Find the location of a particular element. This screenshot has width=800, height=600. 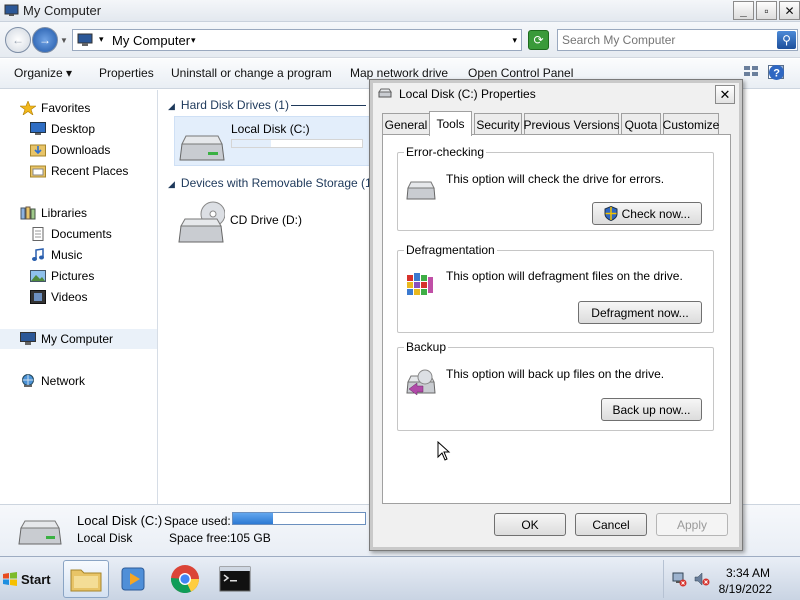

tab-quota: Quota is located at coordinates (641, 124).